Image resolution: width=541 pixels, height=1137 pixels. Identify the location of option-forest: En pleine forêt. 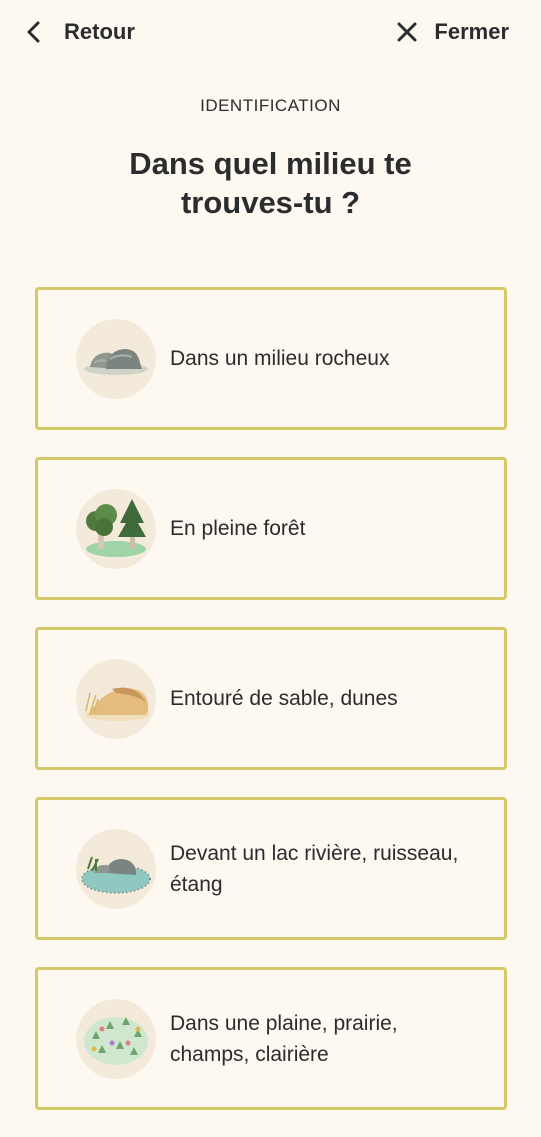
(271, 528).